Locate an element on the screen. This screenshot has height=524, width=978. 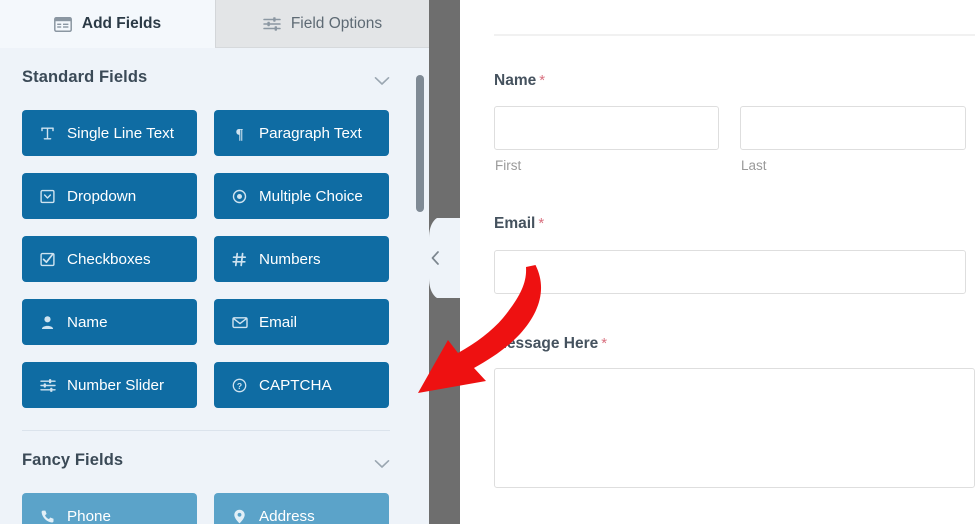
preview-label-message-text: Message Here is located at coordinates (546, 343).